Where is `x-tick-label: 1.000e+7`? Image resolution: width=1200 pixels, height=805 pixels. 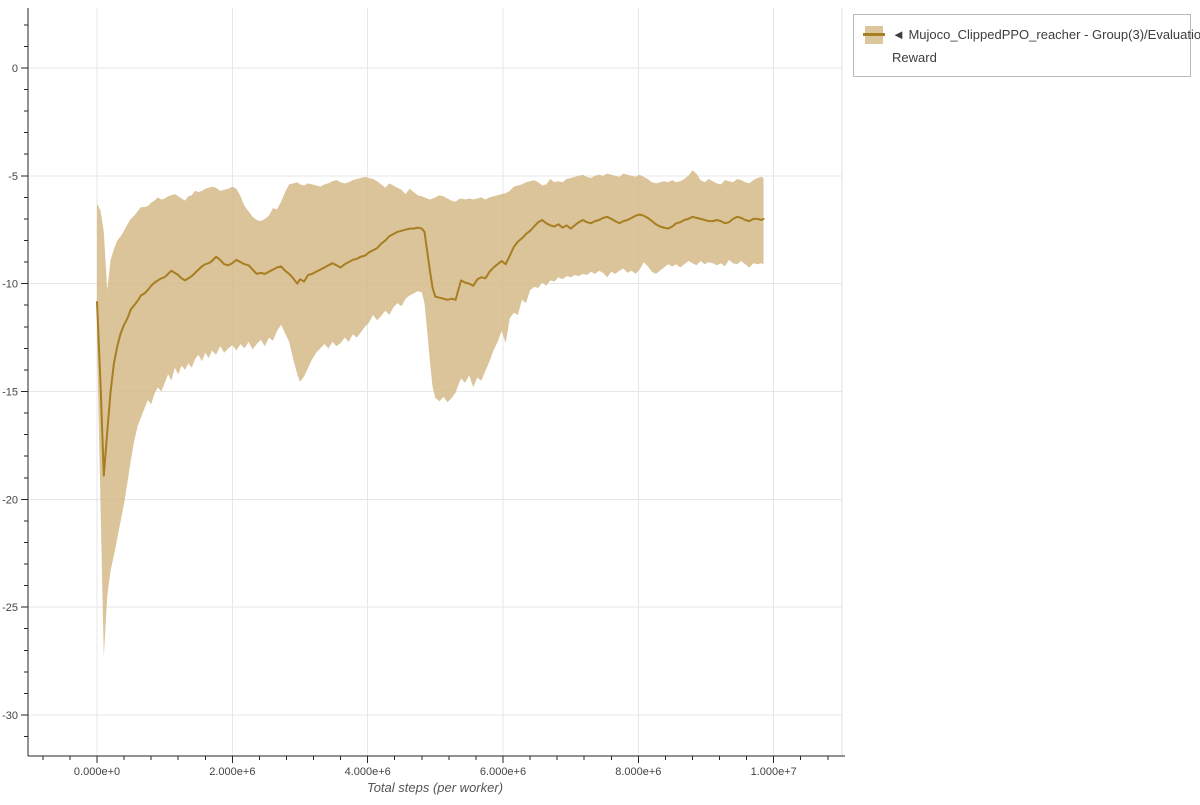
x-tick-label: 1.000e+7 is located at coordinates (774, 772).